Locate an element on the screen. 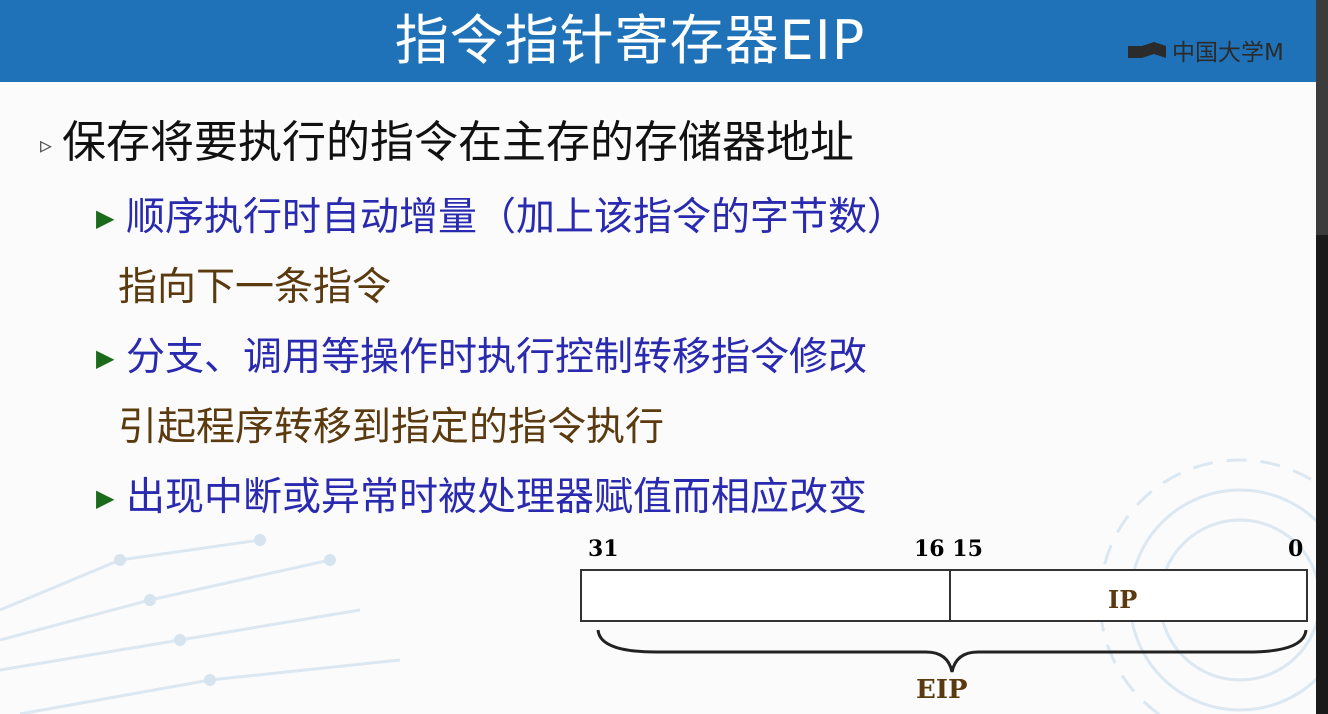 This screenshot has height=714, width=1328. sub-bullet-1: ▶ 顺序执行时自动增量（加上该指令的字节数） is located at coordinates (501, 218).